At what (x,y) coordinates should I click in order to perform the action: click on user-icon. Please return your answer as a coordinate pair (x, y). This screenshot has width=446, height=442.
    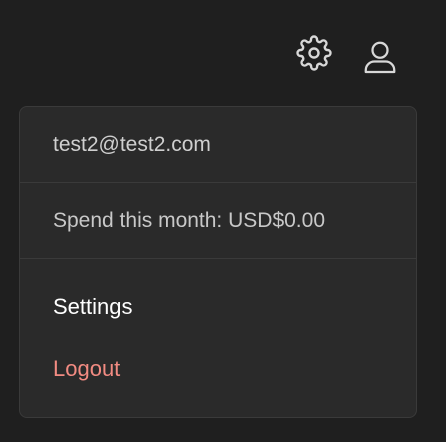
    Looking at the image, I should click on (380, 57).